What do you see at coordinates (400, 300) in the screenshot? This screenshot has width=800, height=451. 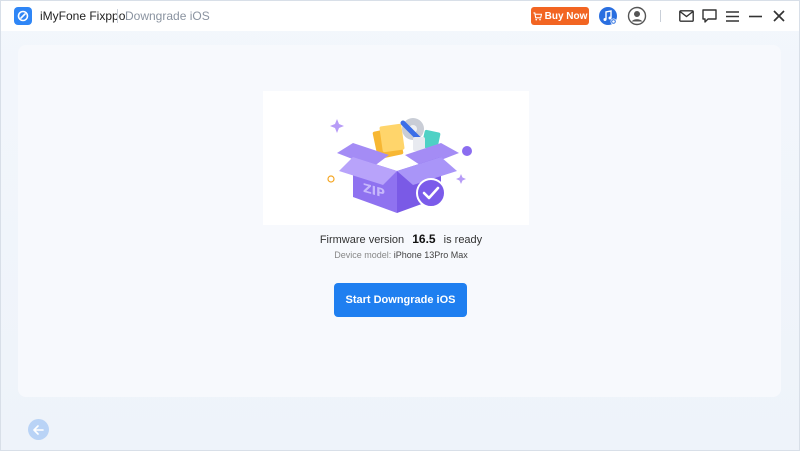 I see `start-downgrade-button: Start Downgrade iOS` at bounding box center [400, 300].